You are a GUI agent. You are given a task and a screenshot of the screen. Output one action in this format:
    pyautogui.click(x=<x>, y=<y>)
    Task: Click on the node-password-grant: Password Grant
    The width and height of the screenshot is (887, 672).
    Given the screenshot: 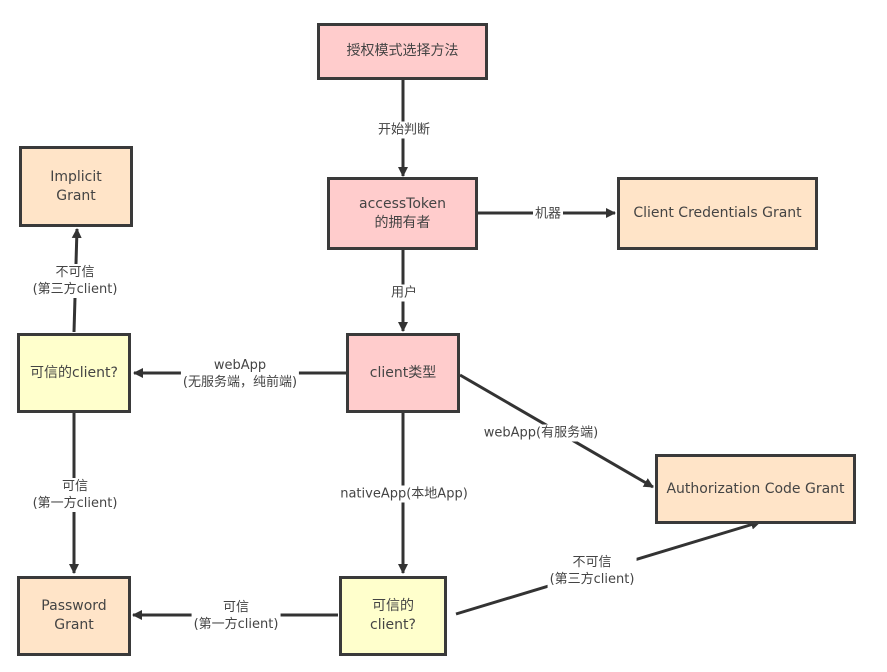 What is the action you would take?
    pyautogui.click(x=74, y=616)
    